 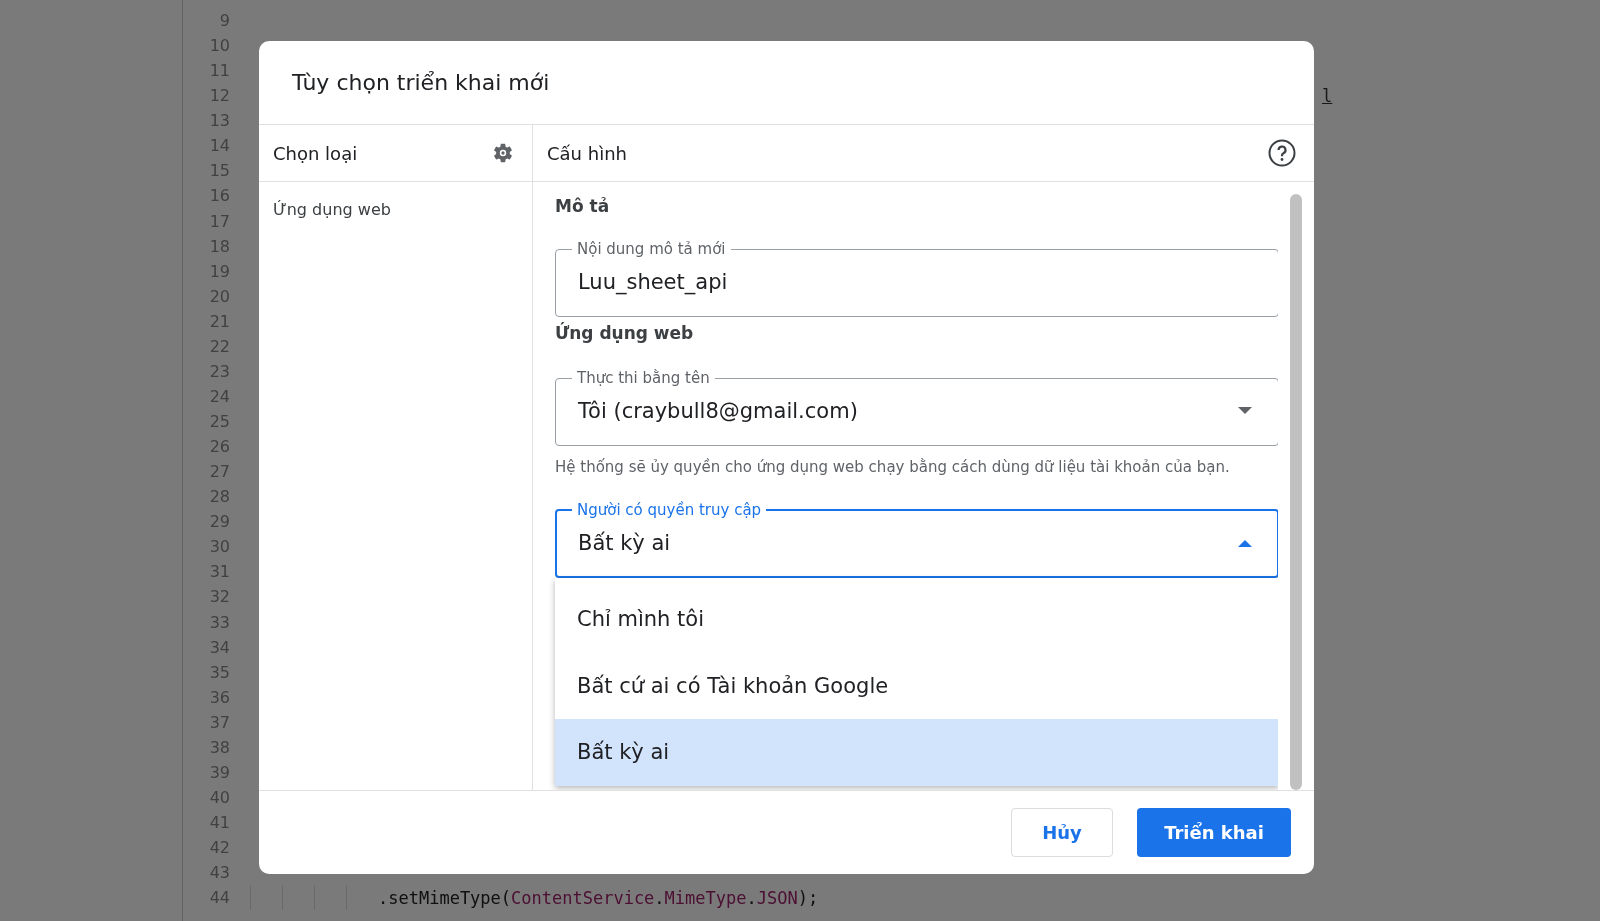 What do you see at coordinates (916, 619) in the screenshot?
I see `menu-option: Chỉ mình tôi` at bounding box center [916, 619].